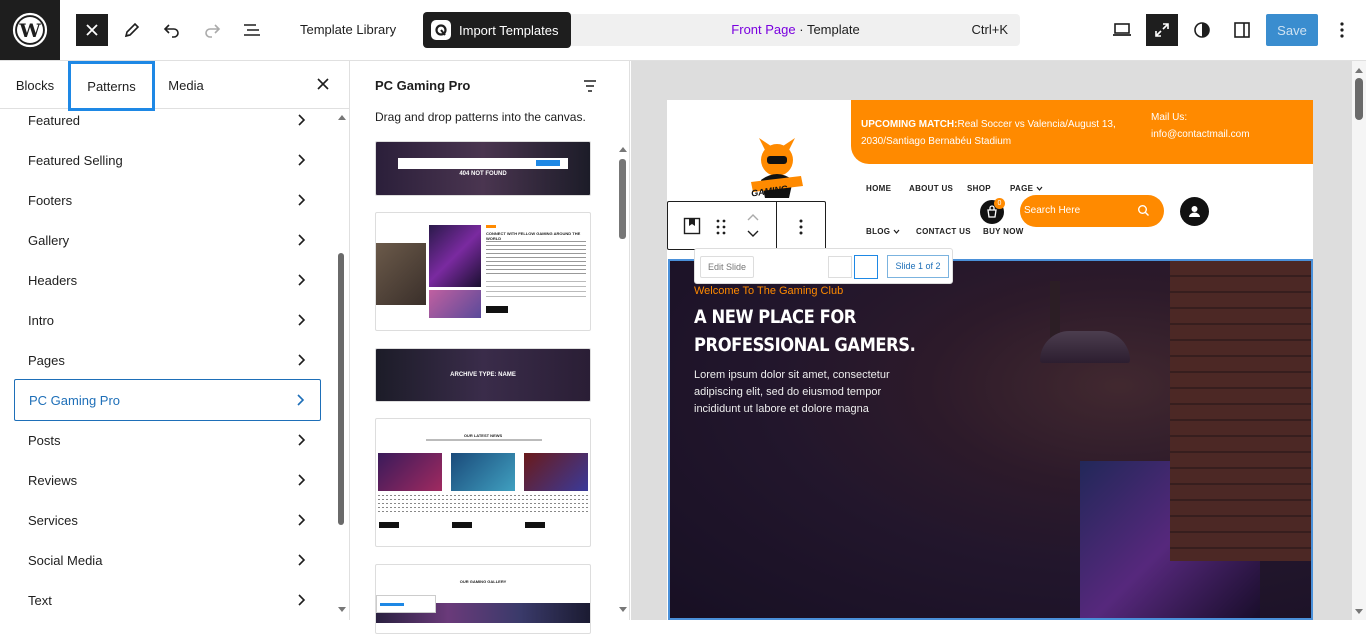 Image resolution: width=1366 pixels, height=634 pixels. I want to click on command-palette-bar: Front Page · Template Ctrl+K, so click(795, 30).